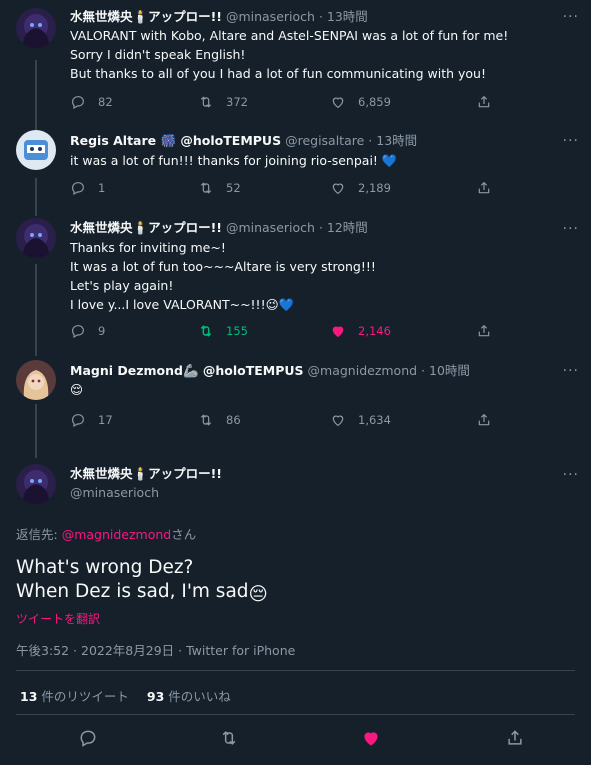 The width and height of the screenshot is (591, 765). What do you see at coordinates (295, 714) in the screenshot?
I see `divider` at bounding box center [295, 714].